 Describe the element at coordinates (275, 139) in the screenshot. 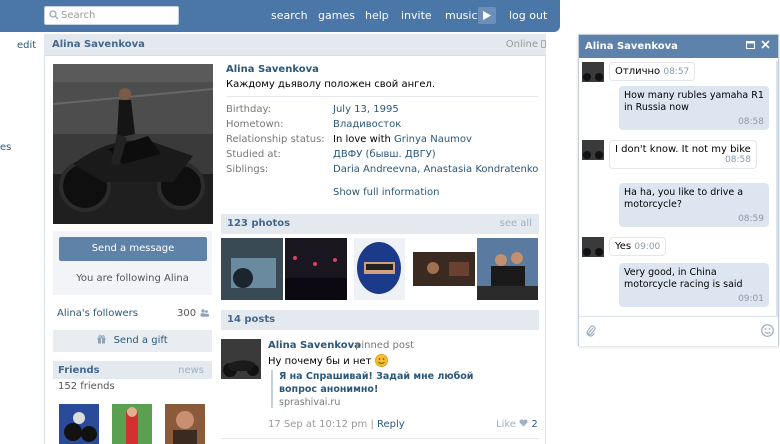

I see `info-label-relationship: Relationship status:` at that location.